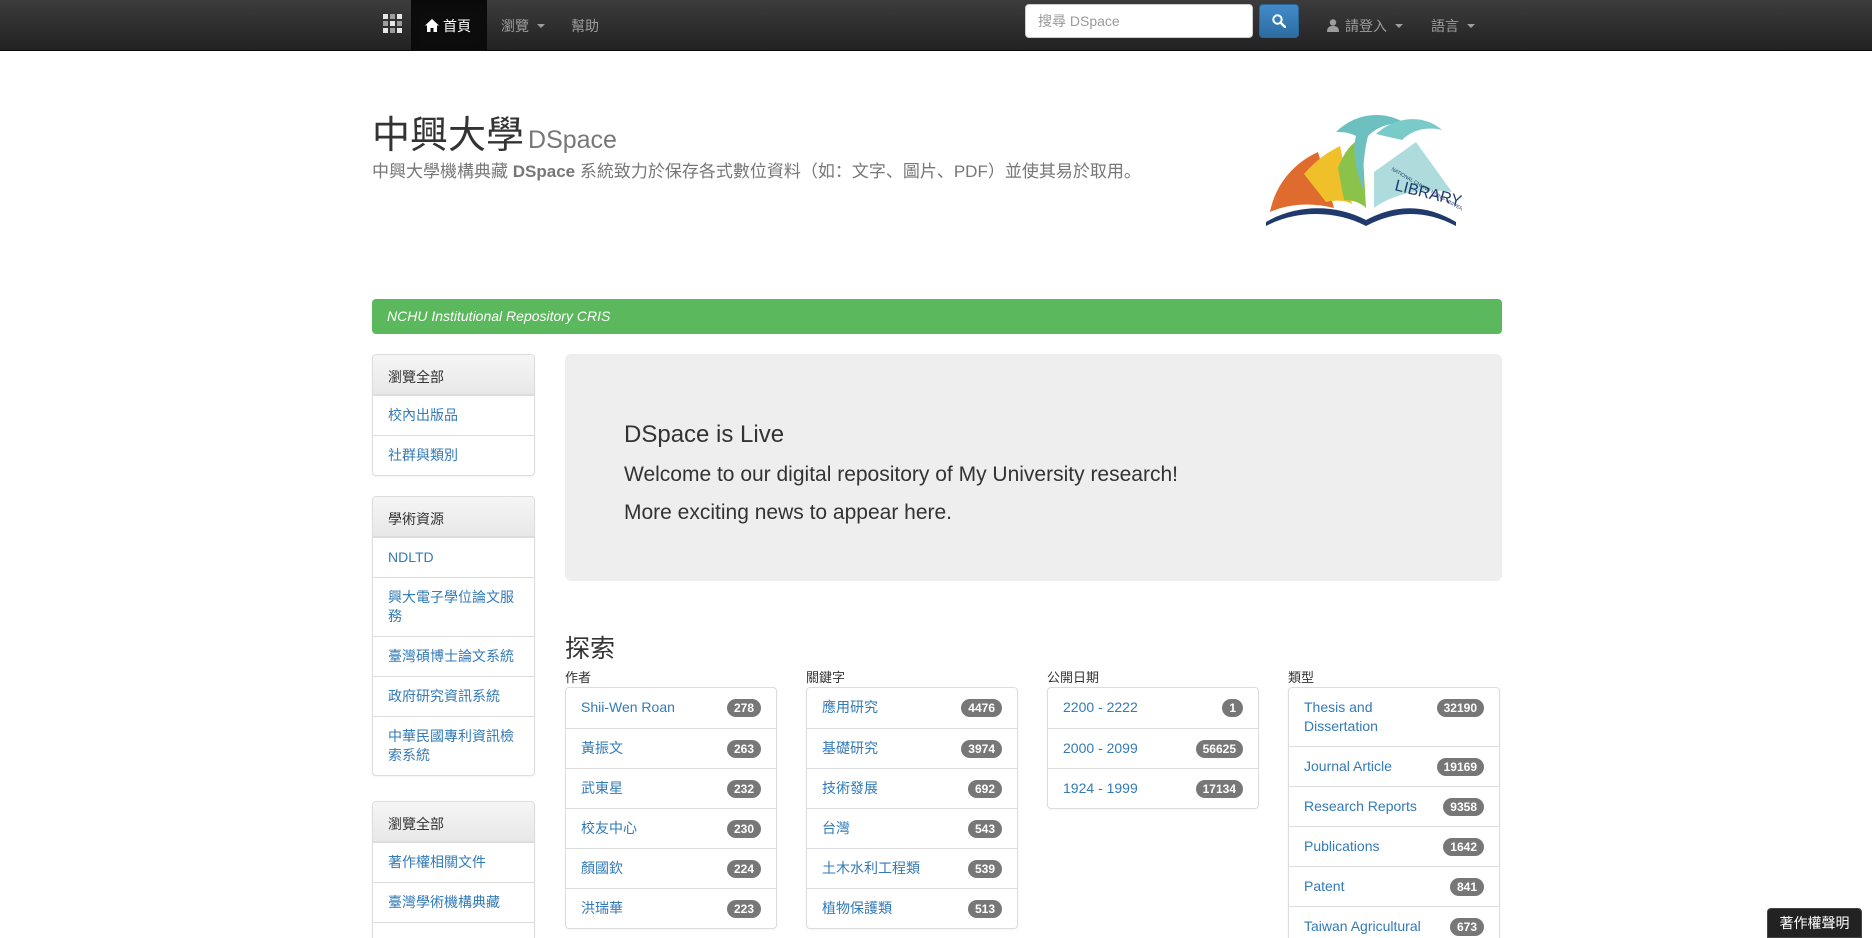  What do you see at coordinates (453, 930) in the screenshot?
I see `sidebar-item-cut-off` at bounding box center [453, 930].